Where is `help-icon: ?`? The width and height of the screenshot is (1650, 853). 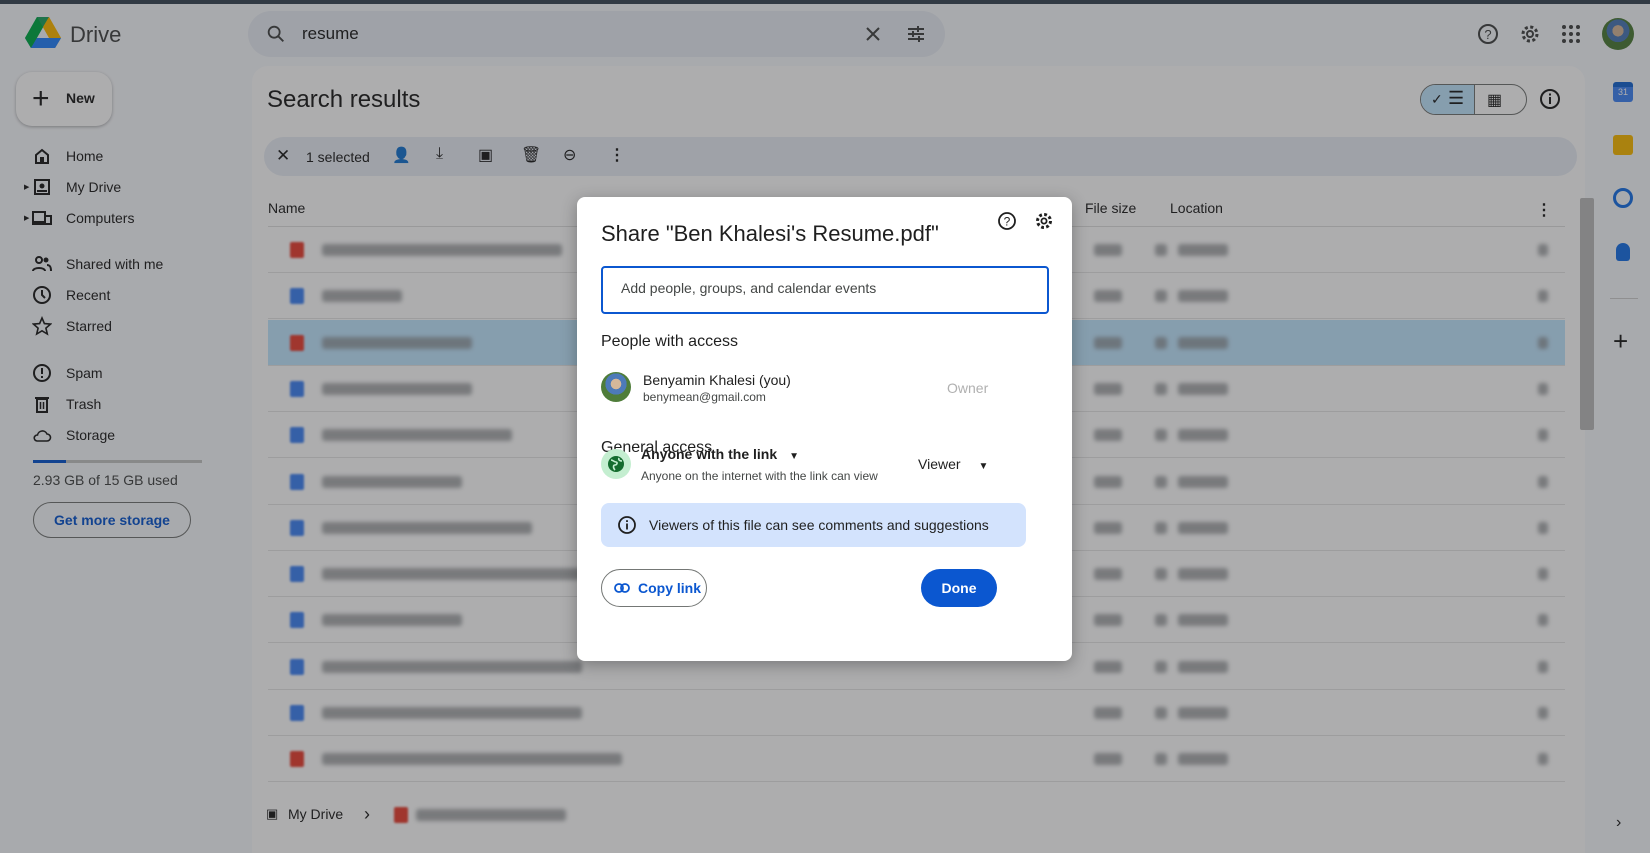
help-icon: ? is located at coordinates (1007, 221).